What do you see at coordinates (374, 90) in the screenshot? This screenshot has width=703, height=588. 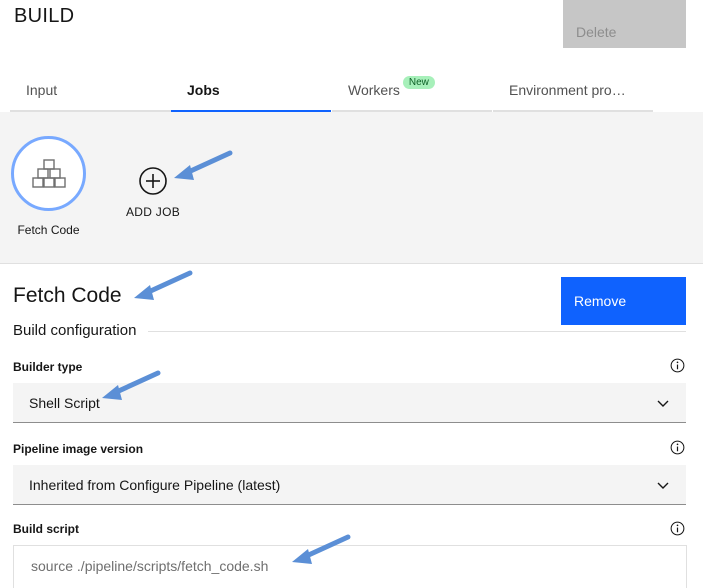 I see `tab-workers-label: Workers` at bounding box center [374, 90].